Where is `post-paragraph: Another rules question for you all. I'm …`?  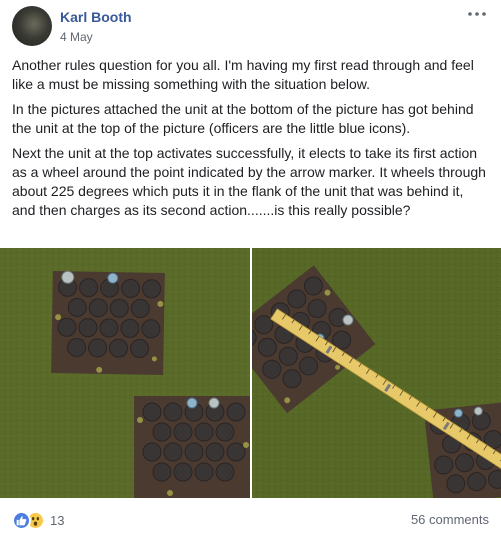
post-paragraph: Another rules question for you all. I'm … is located at coordinates (243, 74).